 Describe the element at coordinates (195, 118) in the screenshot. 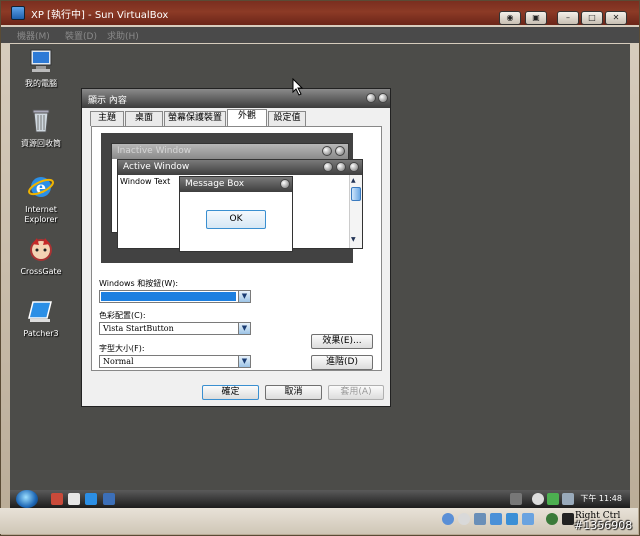

I see `tab-screensaver: 螢幕保護裝置` at that location.